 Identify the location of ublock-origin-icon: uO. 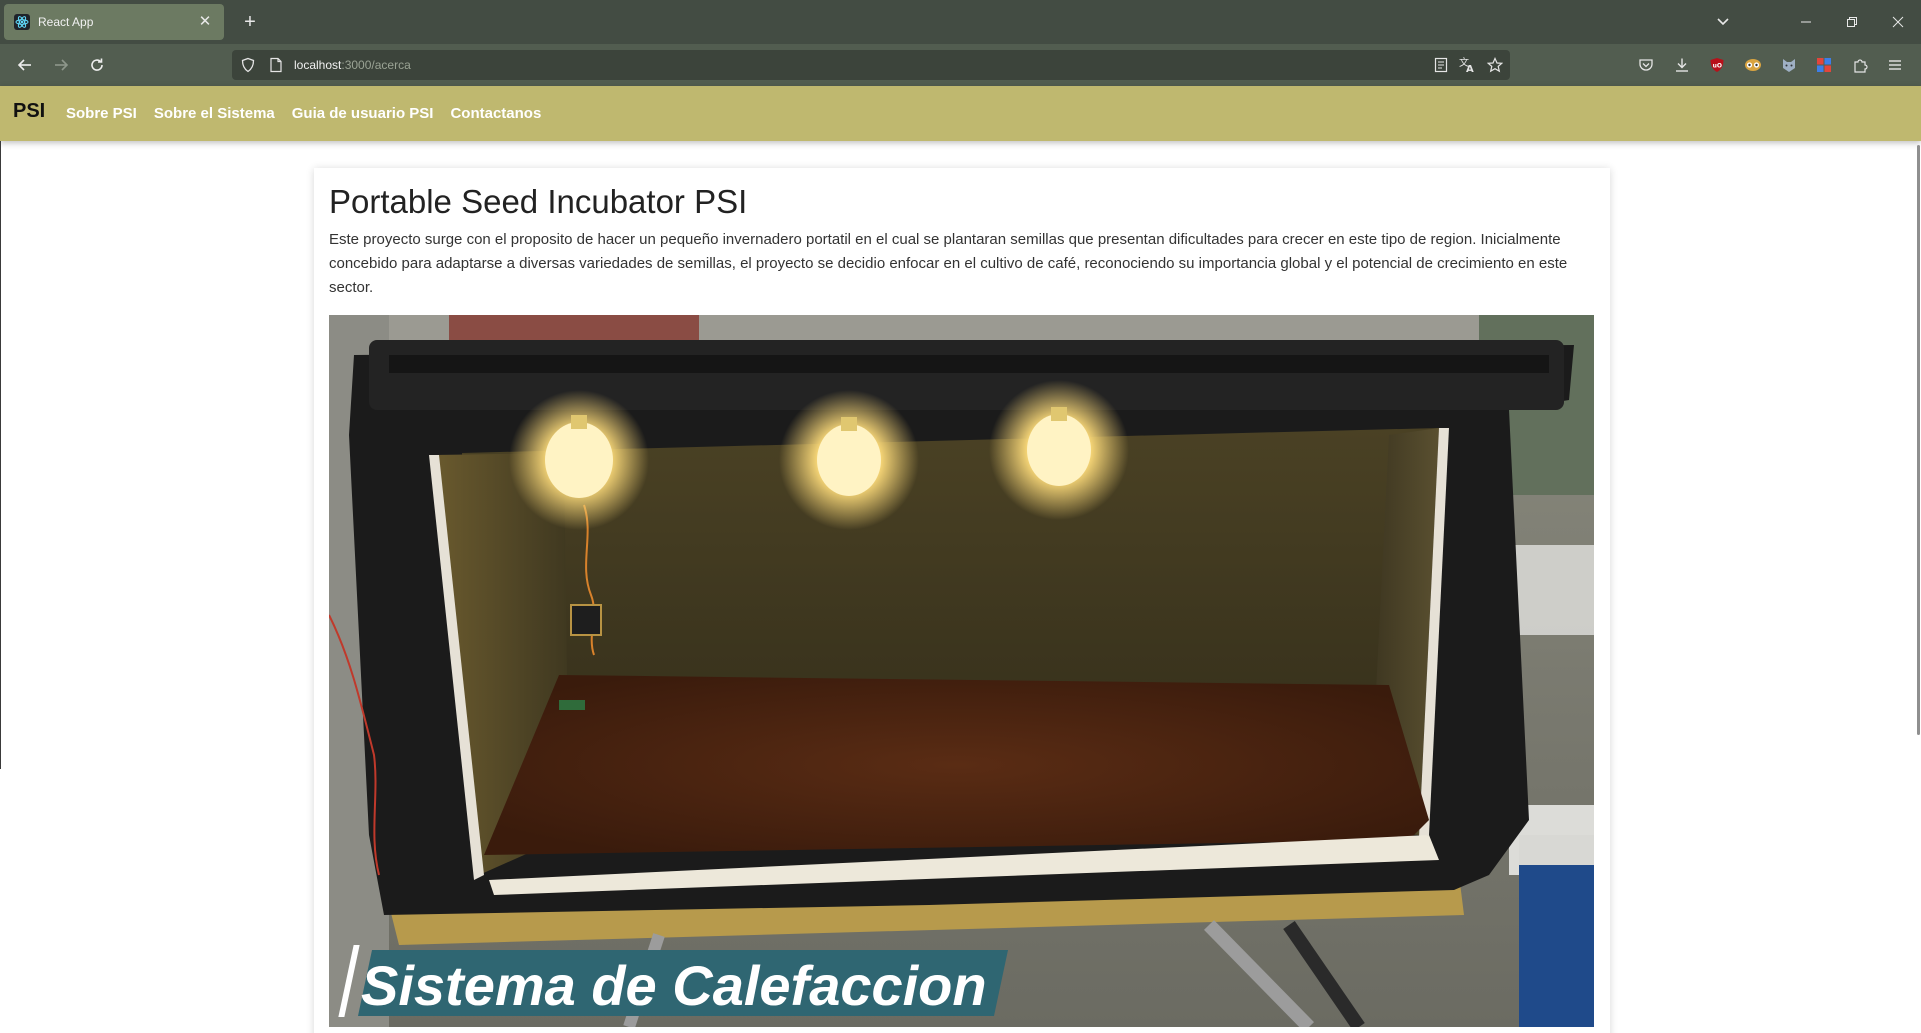
(1717, 65).